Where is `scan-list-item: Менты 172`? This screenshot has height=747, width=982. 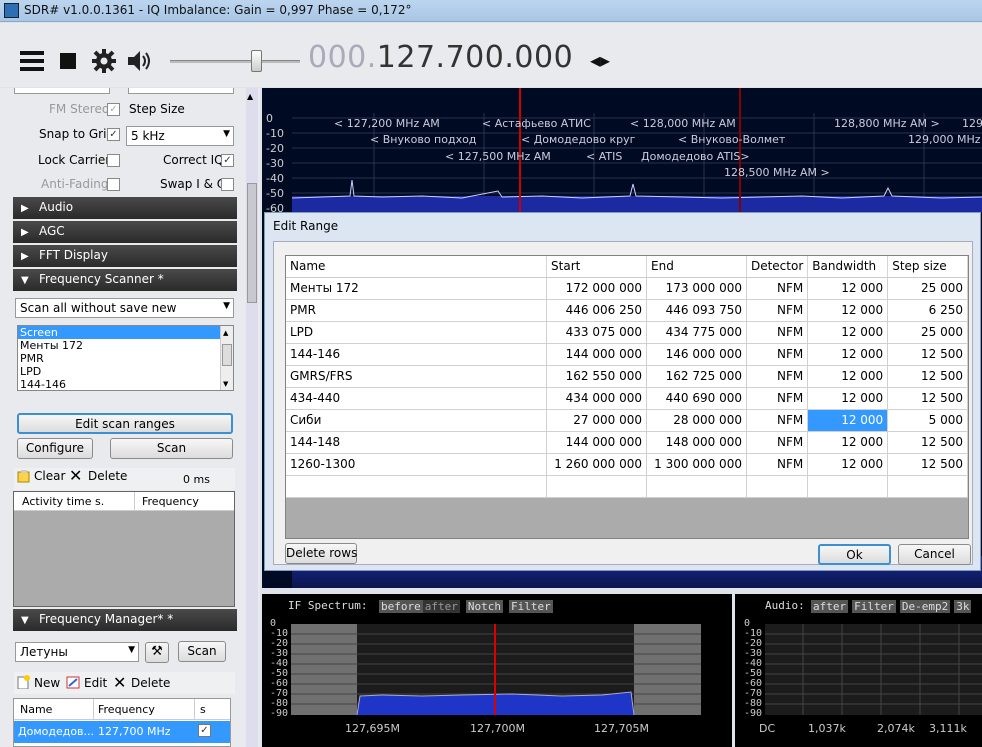 scan-list-item: Менты 172 is located at coordinates (119, 345).